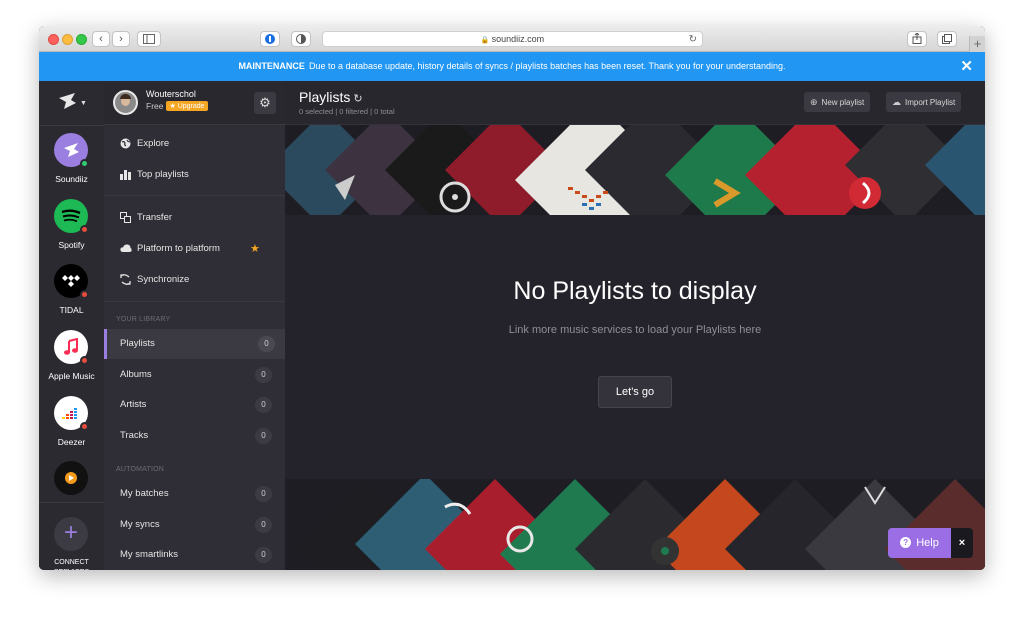 The height and width of the screenshot is (621, 1024). I want to click on sync-icon, so click(125, 281).